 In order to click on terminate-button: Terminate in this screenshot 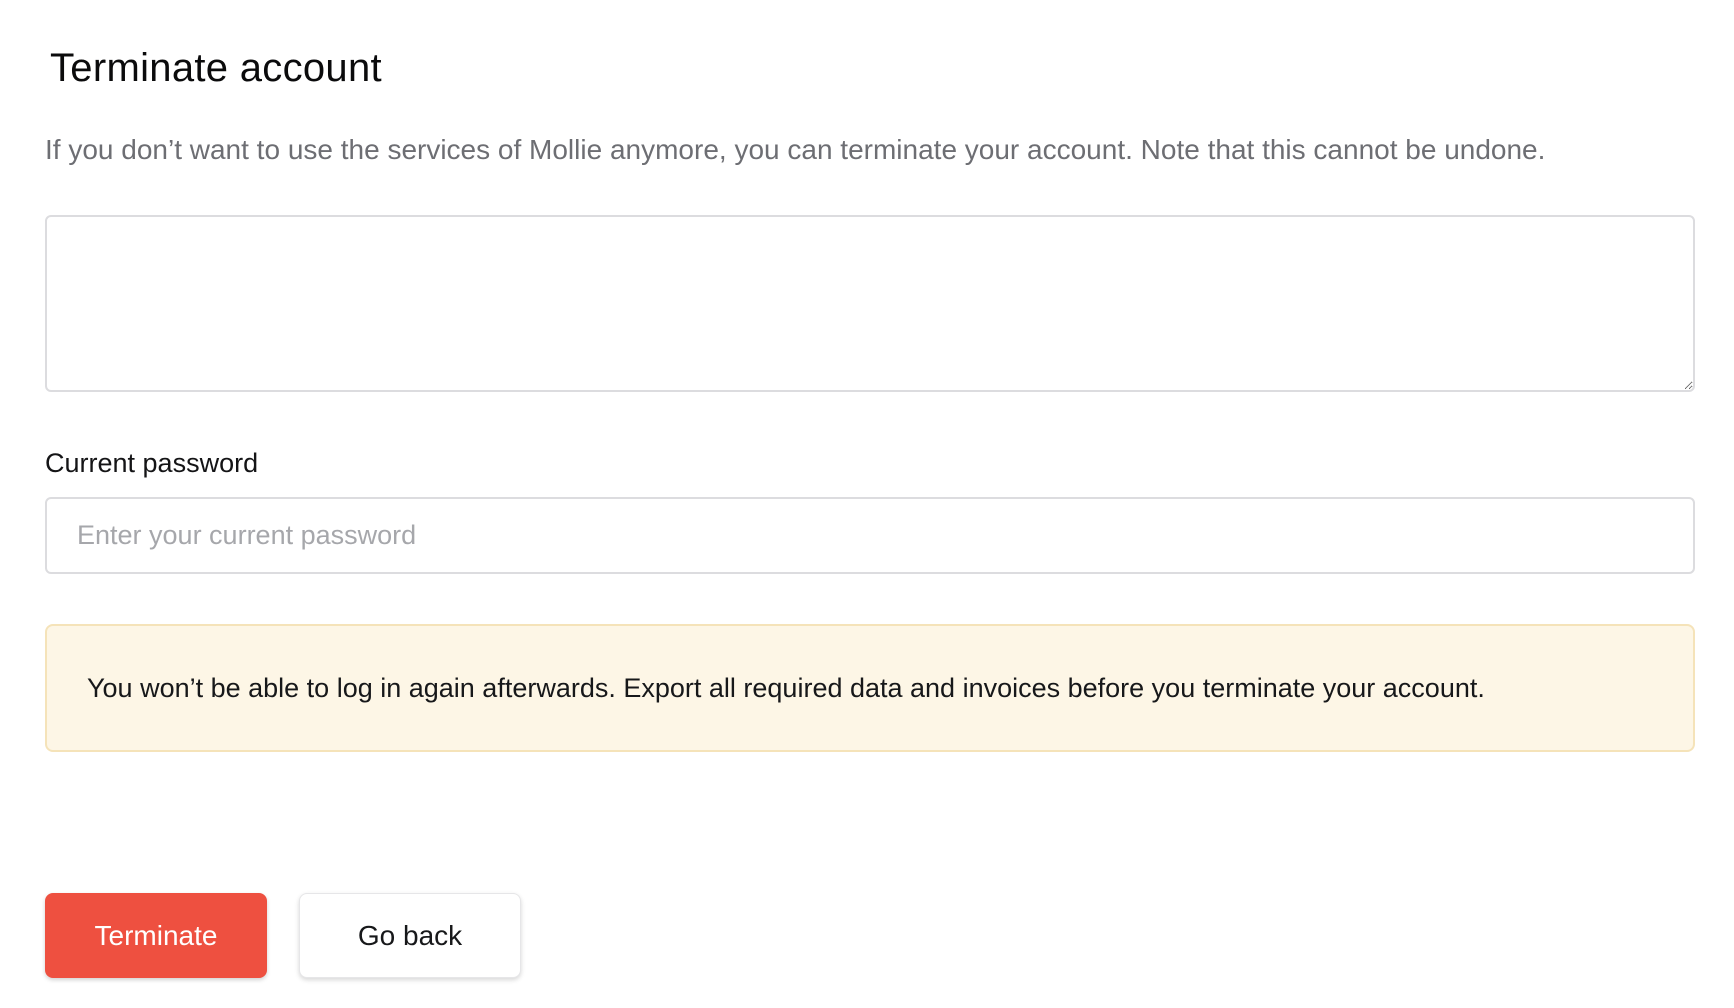, I will do `click(156, 935)`.